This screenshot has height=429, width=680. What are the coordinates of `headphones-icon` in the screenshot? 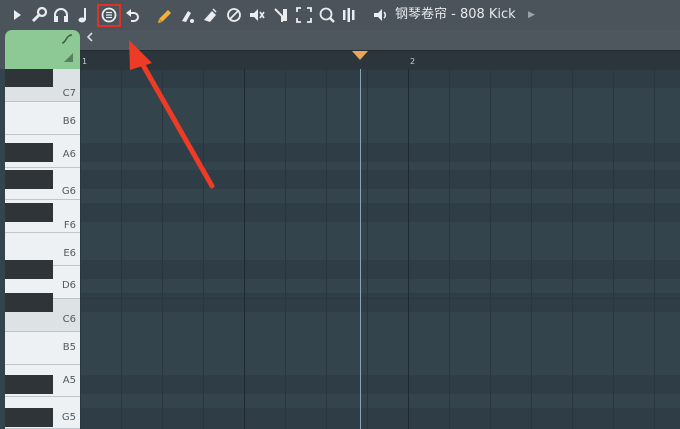 It's located at (61, 15).